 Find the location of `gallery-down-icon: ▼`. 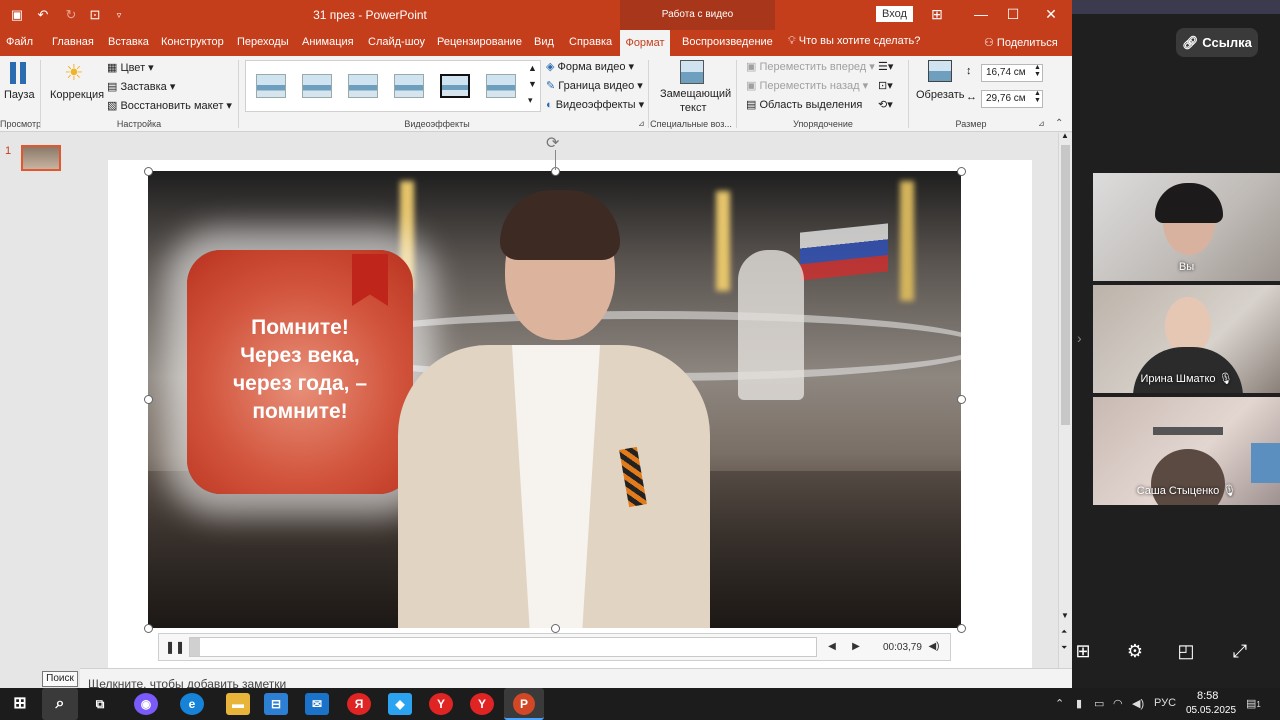

gallery-down-icon: ▼ is located at coordinates (532, 84).